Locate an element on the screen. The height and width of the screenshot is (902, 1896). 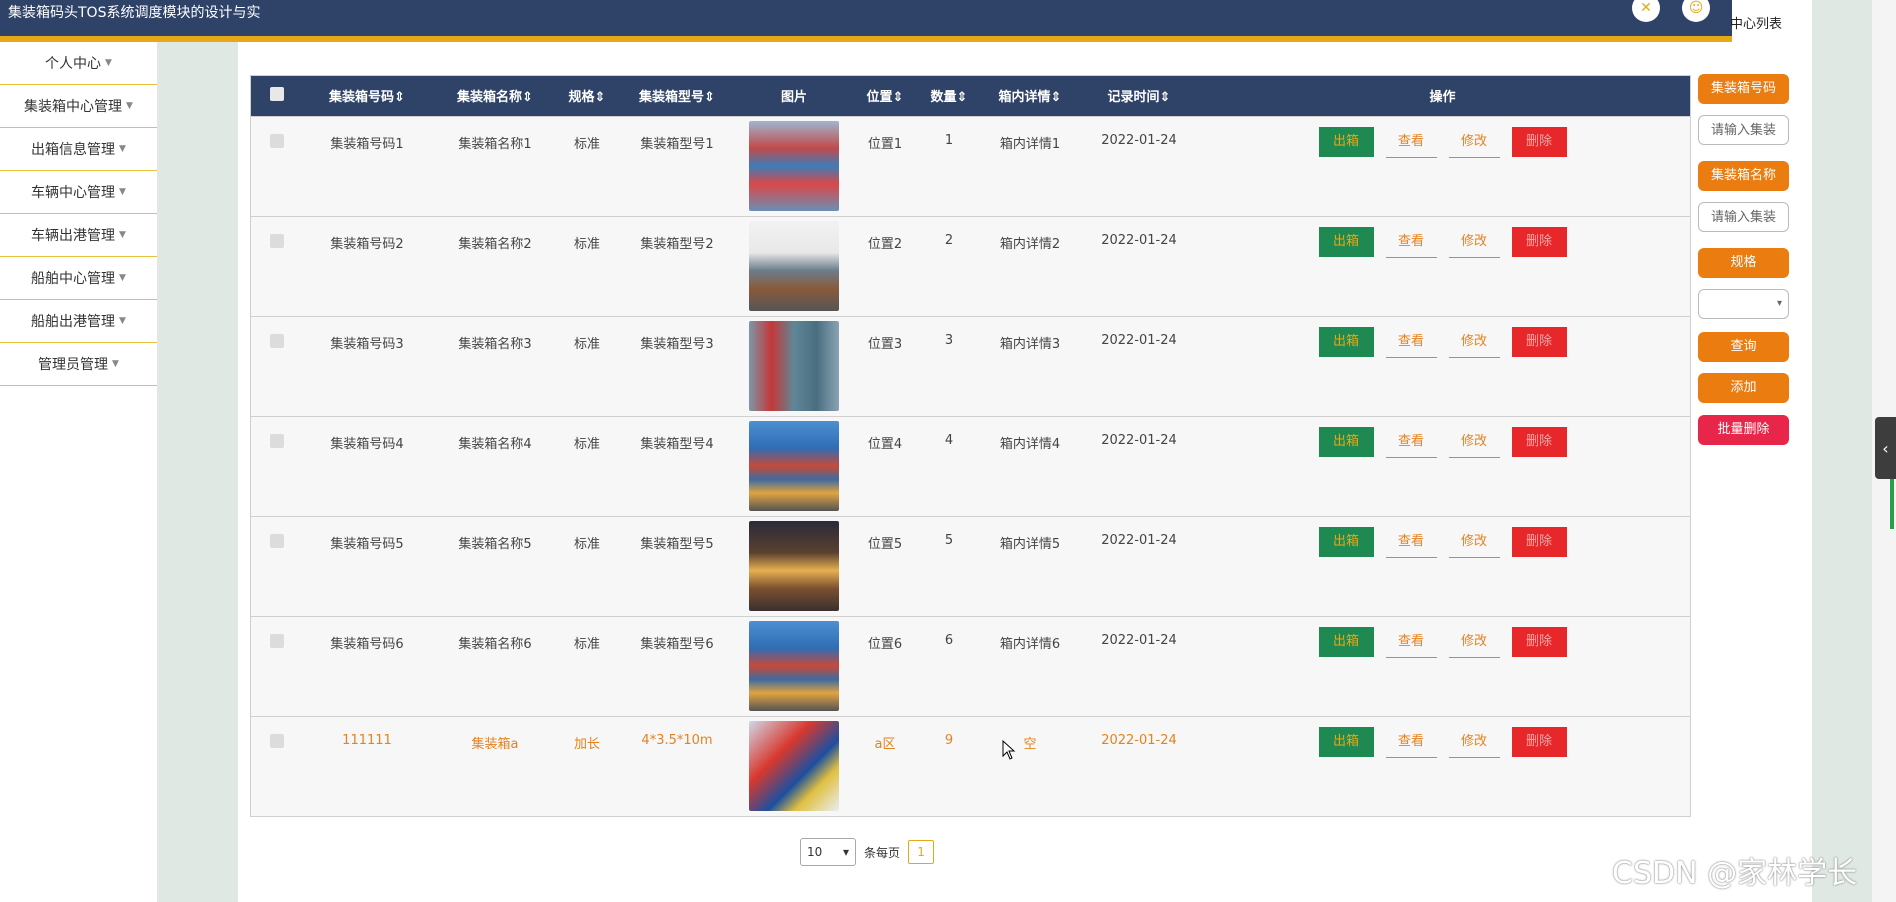
sidebar-item-personal-center: 个人中心 ▼ is located at coordinates (78, 63).